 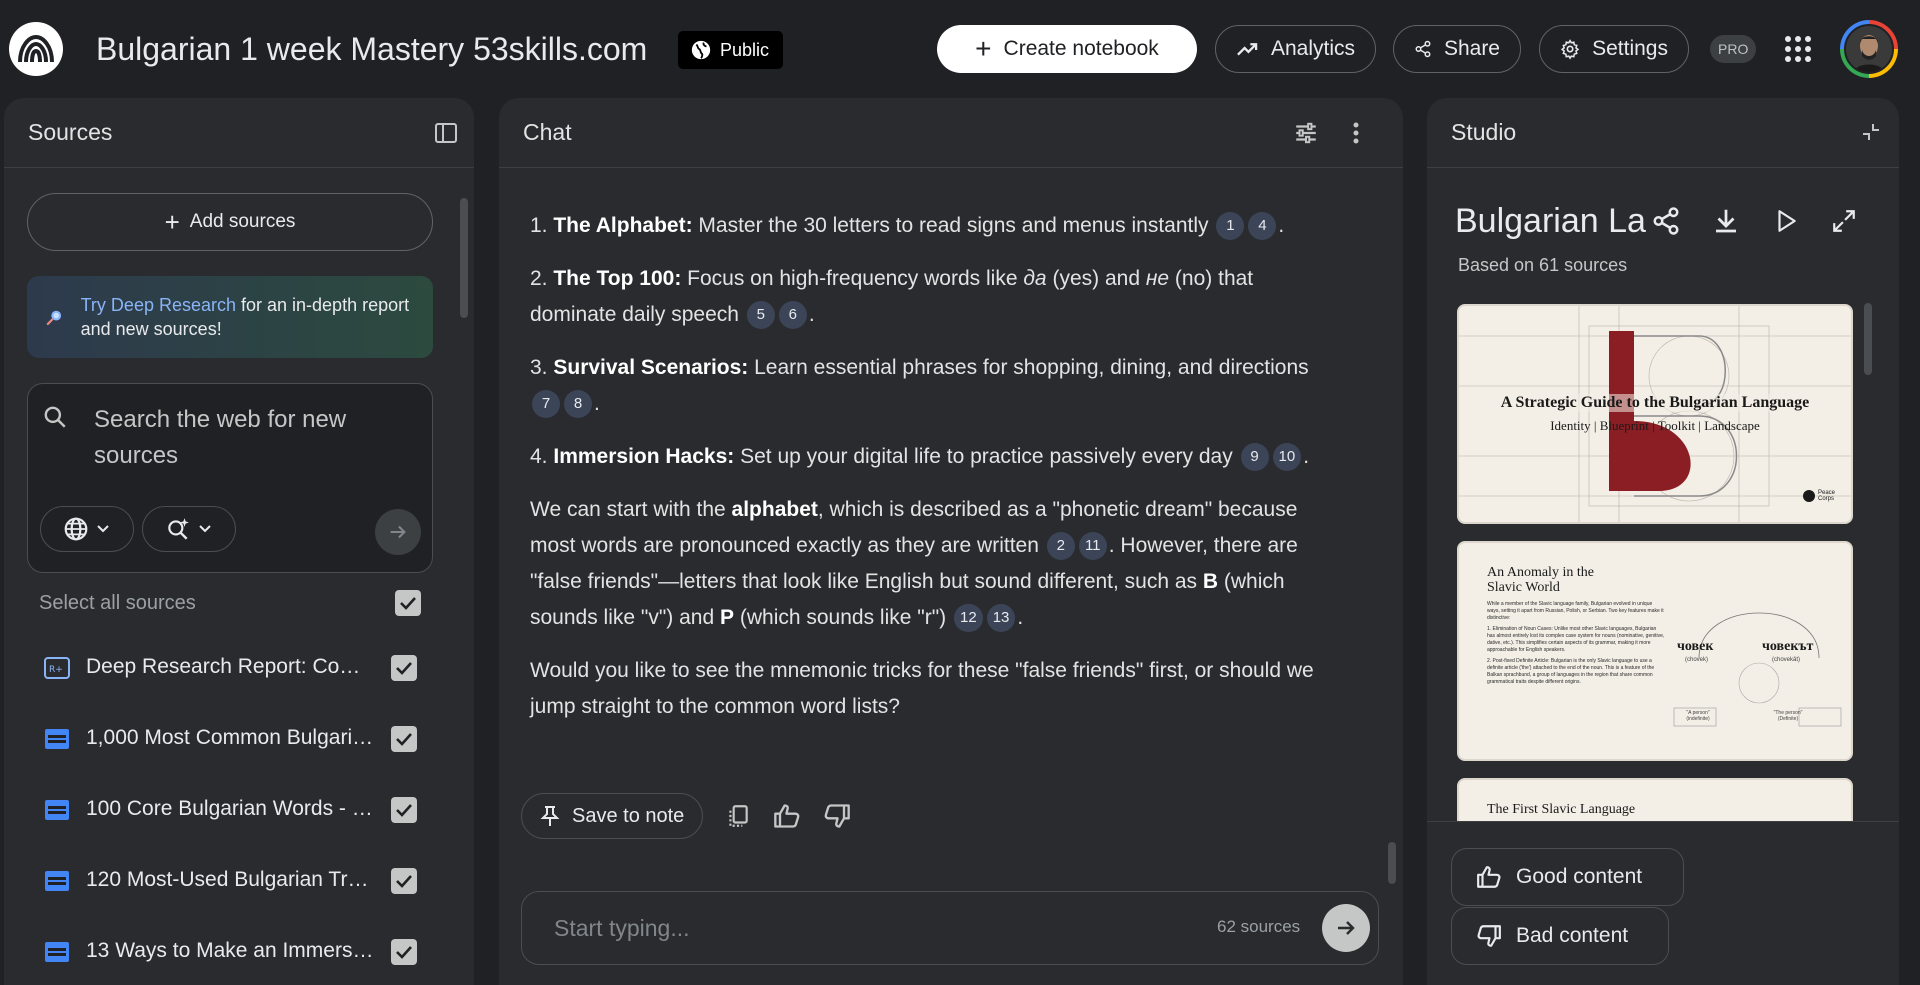 I want to click on web-search-box: Search the web for new sources, so click(x=230, y=478).